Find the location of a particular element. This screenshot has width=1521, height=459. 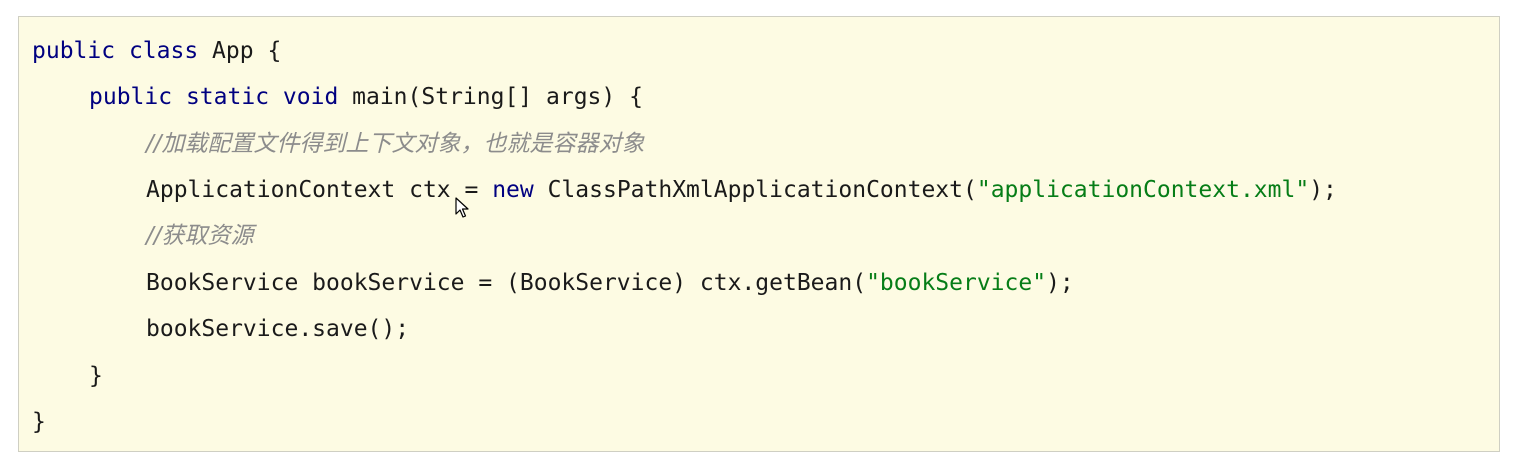

string-config-file: "applicationContext.xml" is located at coordinates (1143, 190).